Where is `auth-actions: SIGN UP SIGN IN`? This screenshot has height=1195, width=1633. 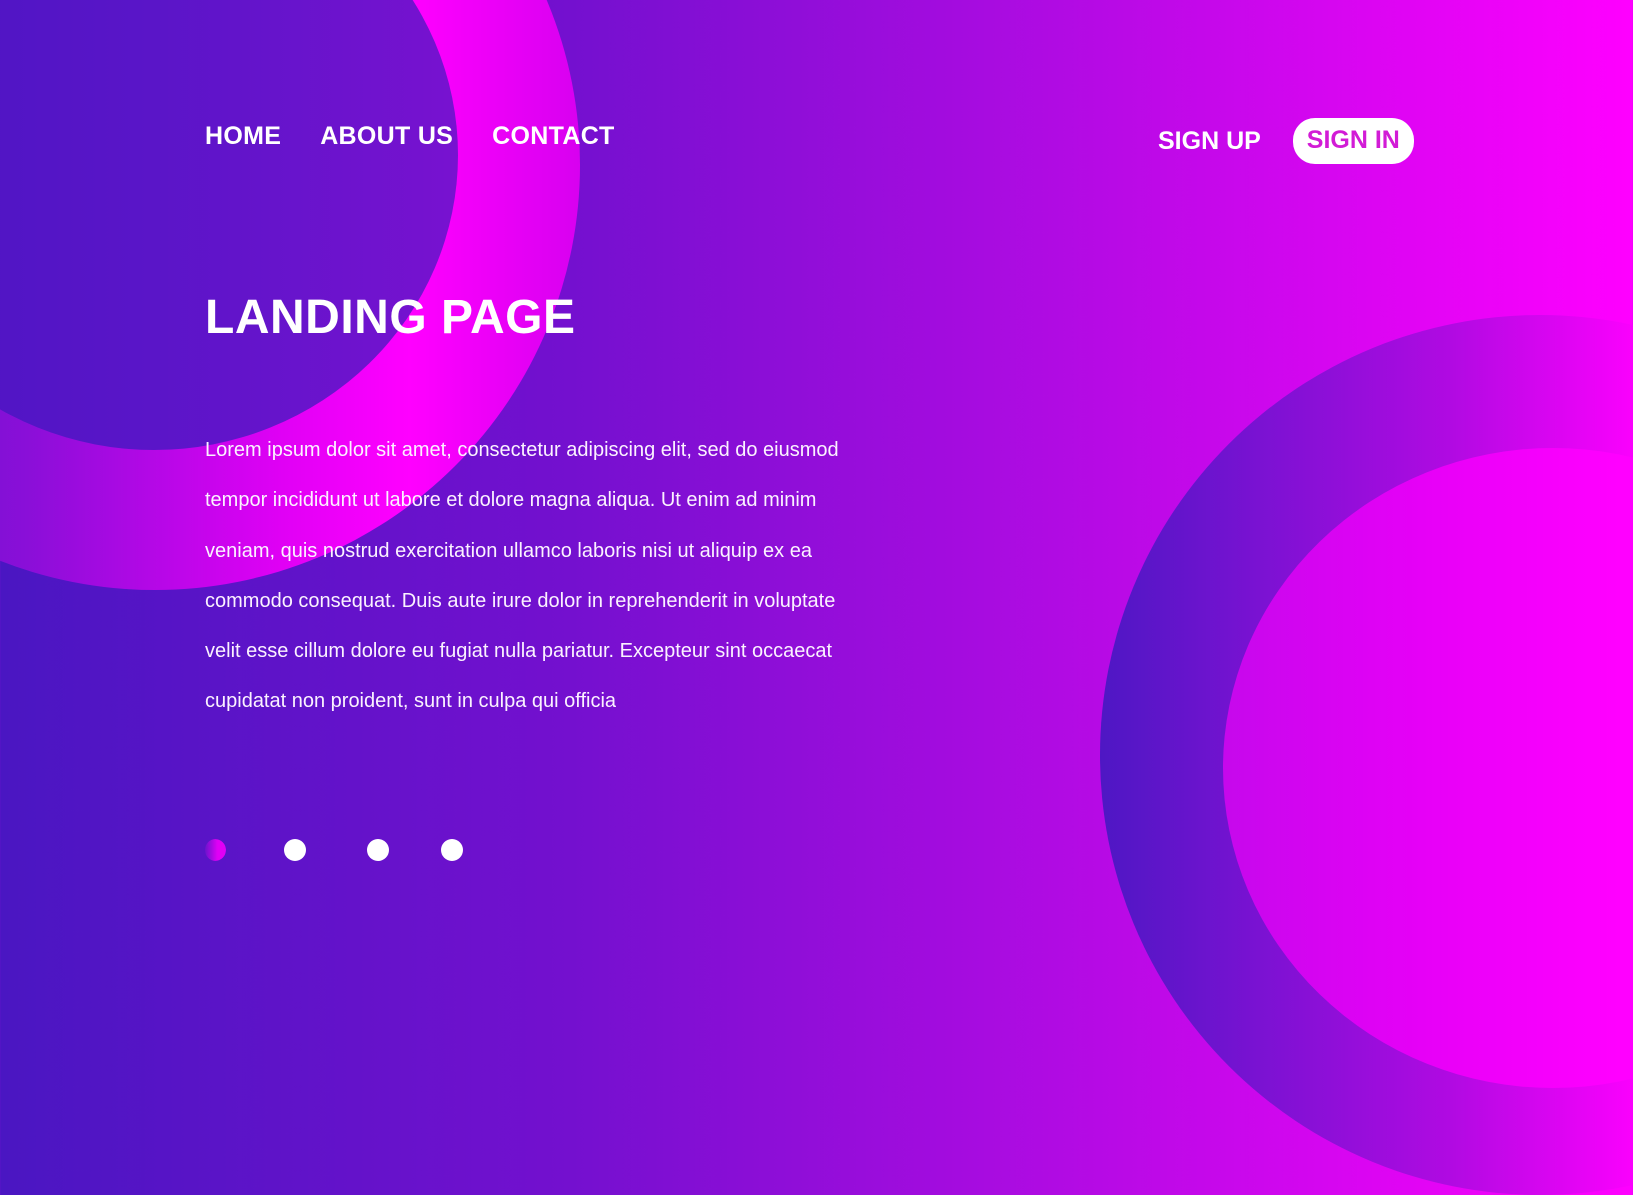 auth-actions: SIGN UP SIGN IN is located at coordinates (1286, 141).